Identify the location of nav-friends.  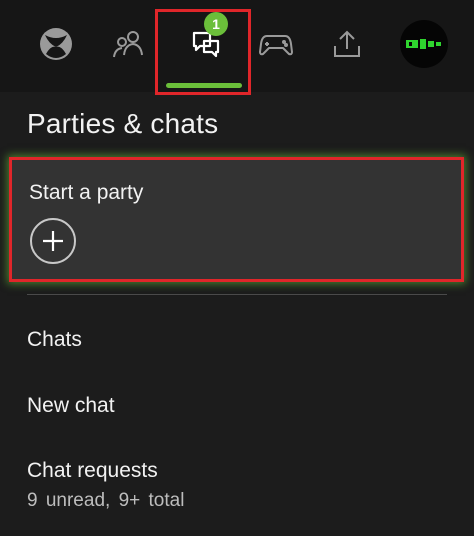
(128, 44).